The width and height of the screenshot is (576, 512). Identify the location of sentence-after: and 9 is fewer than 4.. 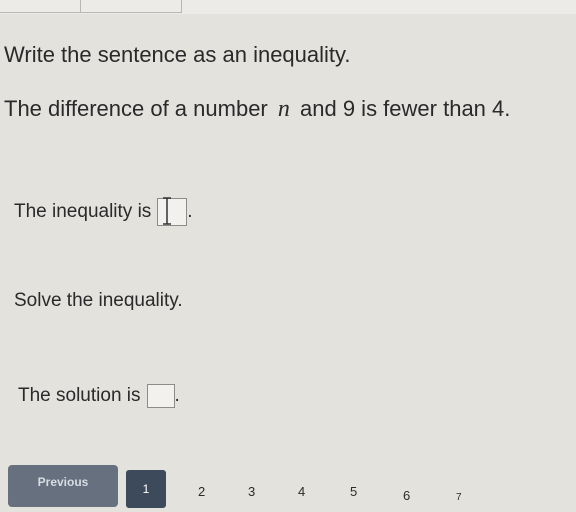
(405, 108).